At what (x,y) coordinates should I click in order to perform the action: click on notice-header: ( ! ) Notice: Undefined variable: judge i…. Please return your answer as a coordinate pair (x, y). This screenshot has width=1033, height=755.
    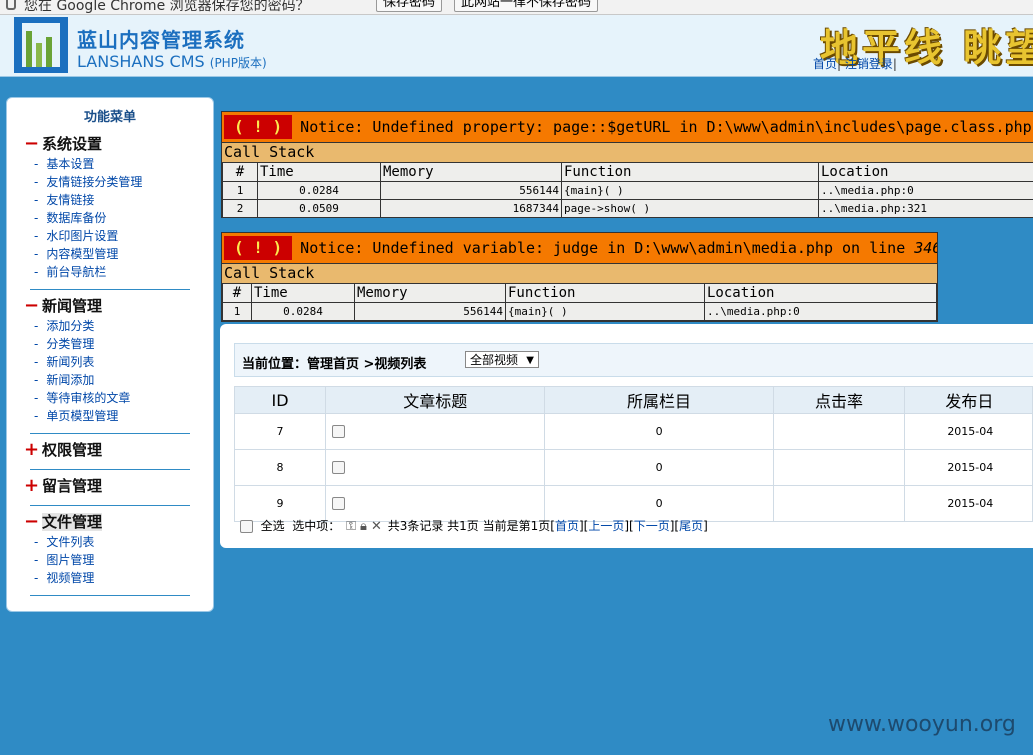
    Looking at the image, I should click on (579, 248).